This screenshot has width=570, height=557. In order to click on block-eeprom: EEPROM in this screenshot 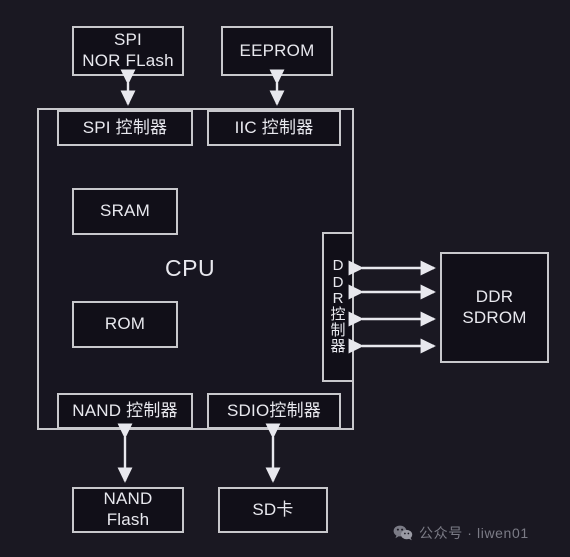, I will do `click(277, 51)`.